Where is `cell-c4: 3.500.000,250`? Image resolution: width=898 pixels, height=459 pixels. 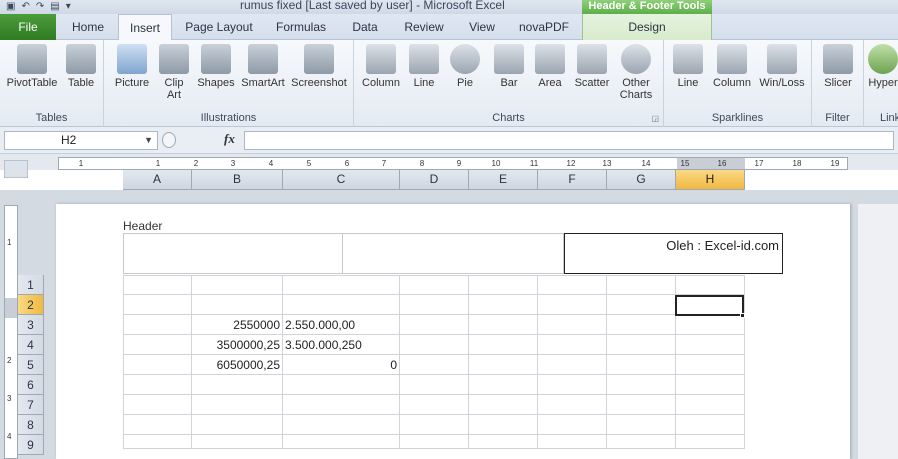
cell-c4: 3.500.000,250 is located at coordinates (341, 345).